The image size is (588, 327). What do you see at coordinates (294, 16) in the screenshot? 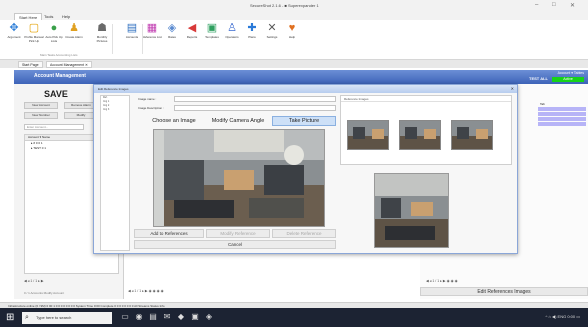
I see `ribbon-tabs: Start Here Tools Help` at bounding box center [294, 16].